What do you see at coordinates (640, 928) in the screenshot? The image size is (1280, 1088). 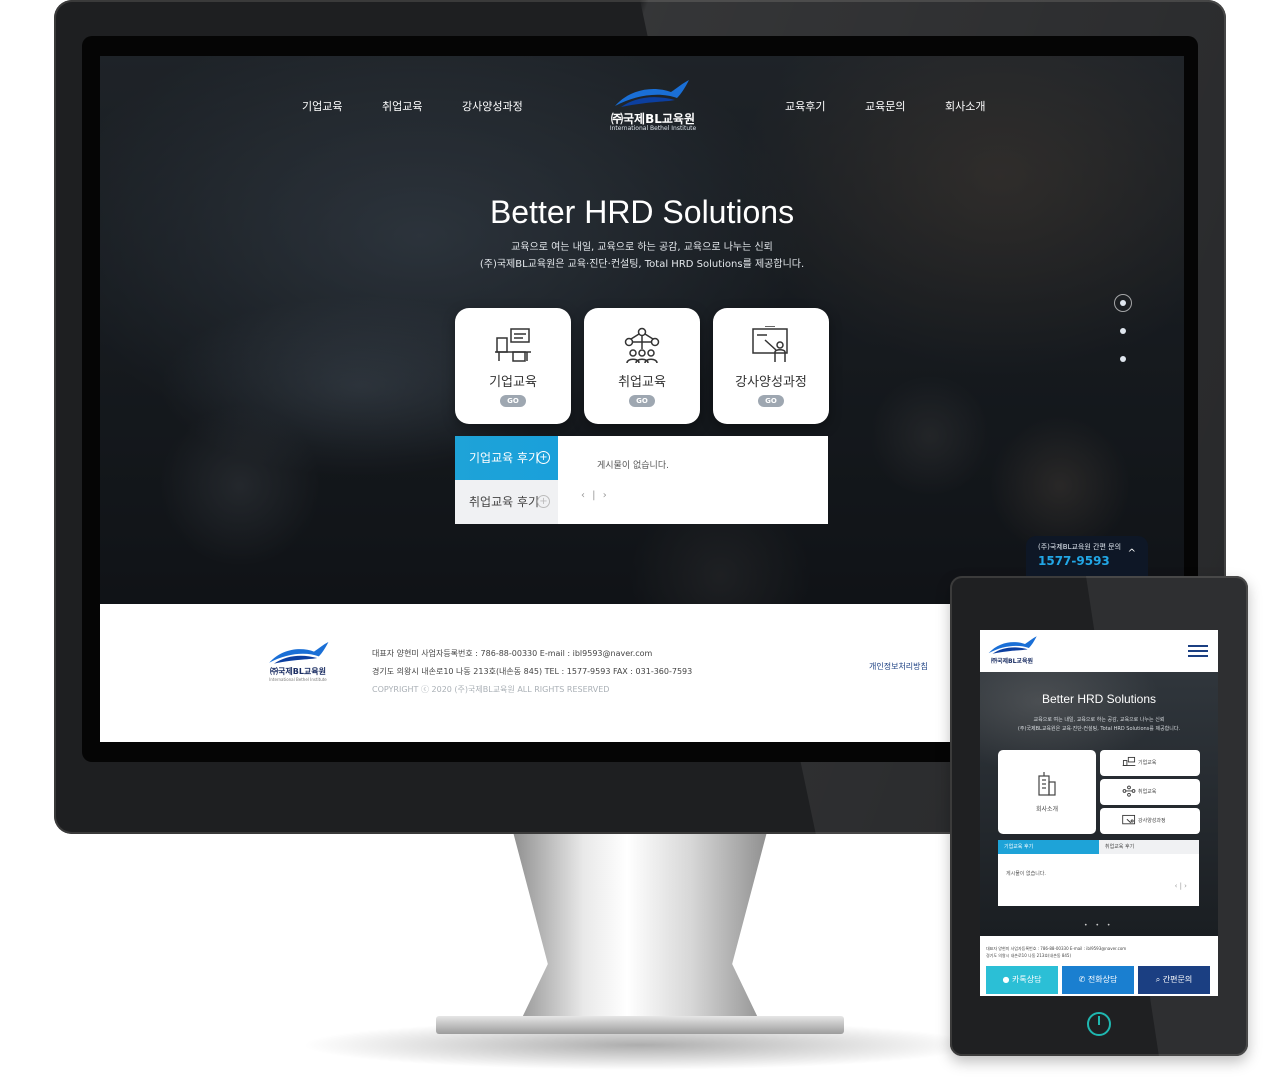 I see `monitor-stand` at bounding box center [640, 928].